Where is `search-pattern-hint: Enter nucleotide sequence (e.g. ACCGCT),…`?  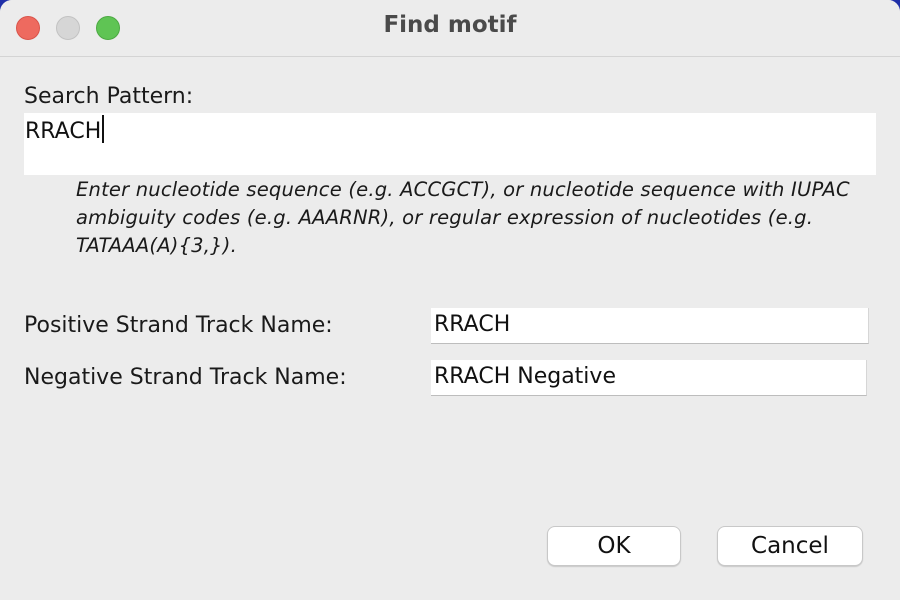
search-pattern-hint: Enter nucleotide sequence (e.g. ACCGCT),… is located at coordinates (463, 217).